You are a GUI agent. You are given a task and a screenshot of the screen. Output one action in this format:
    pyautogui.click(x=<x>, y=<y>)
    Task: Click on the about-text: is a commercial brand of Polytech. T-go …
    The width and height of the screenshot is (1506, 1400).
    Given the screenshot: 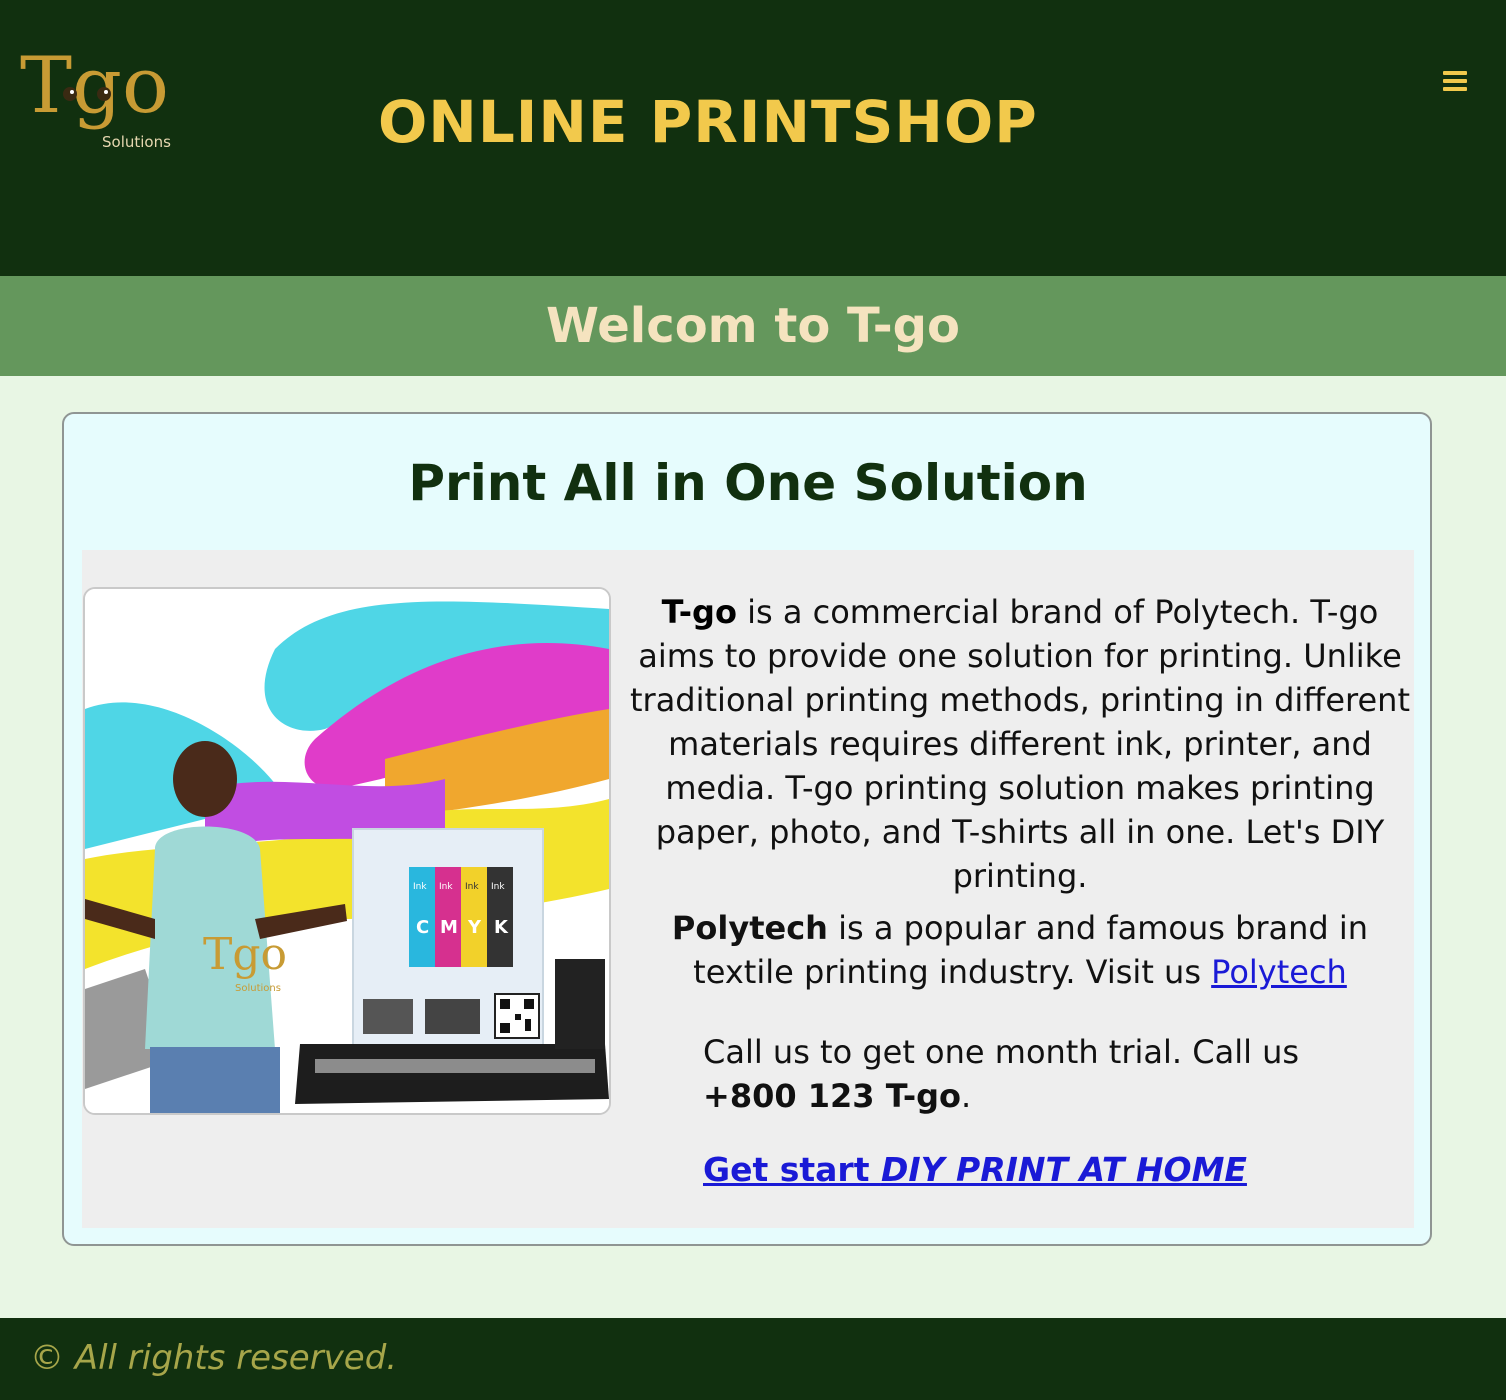 What is the action you would take?
    pyautogui.click(x=1019, y=744)
    